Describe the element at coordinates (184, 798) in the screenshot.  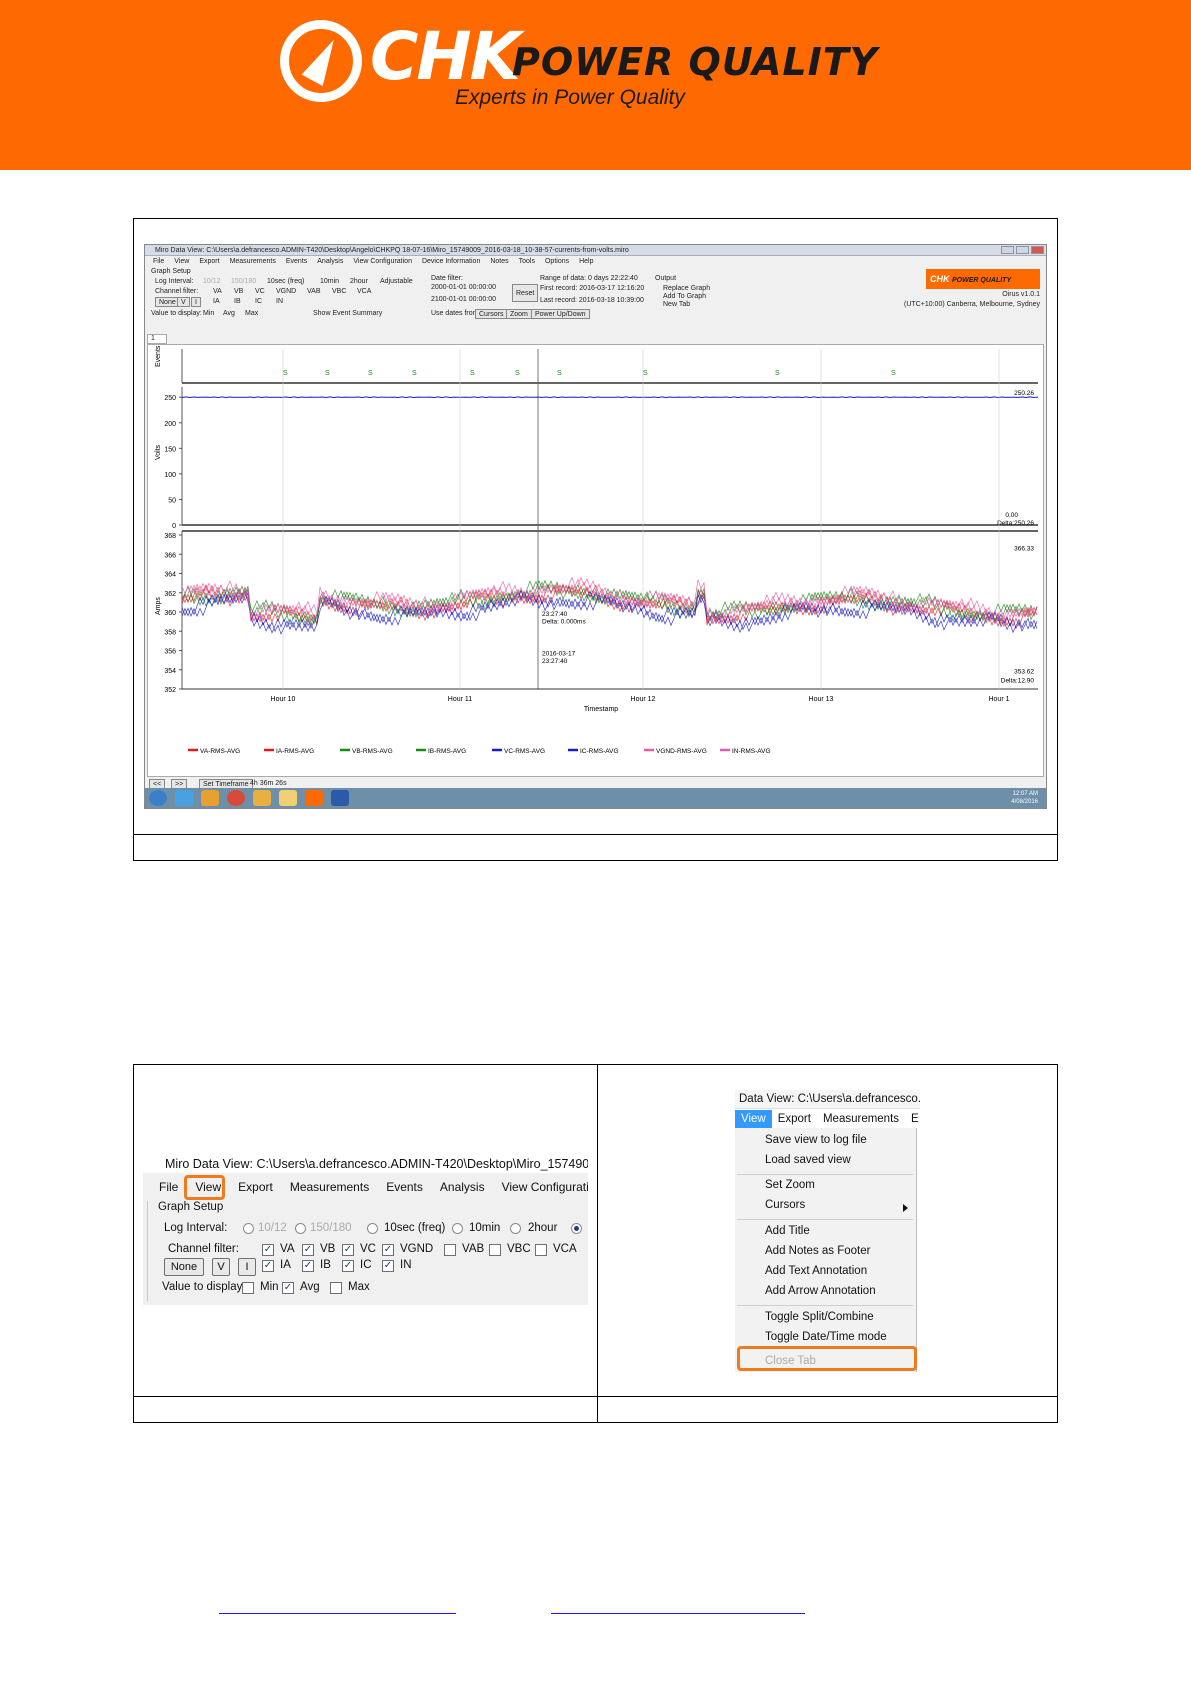
I see `ie-icon` at that location.